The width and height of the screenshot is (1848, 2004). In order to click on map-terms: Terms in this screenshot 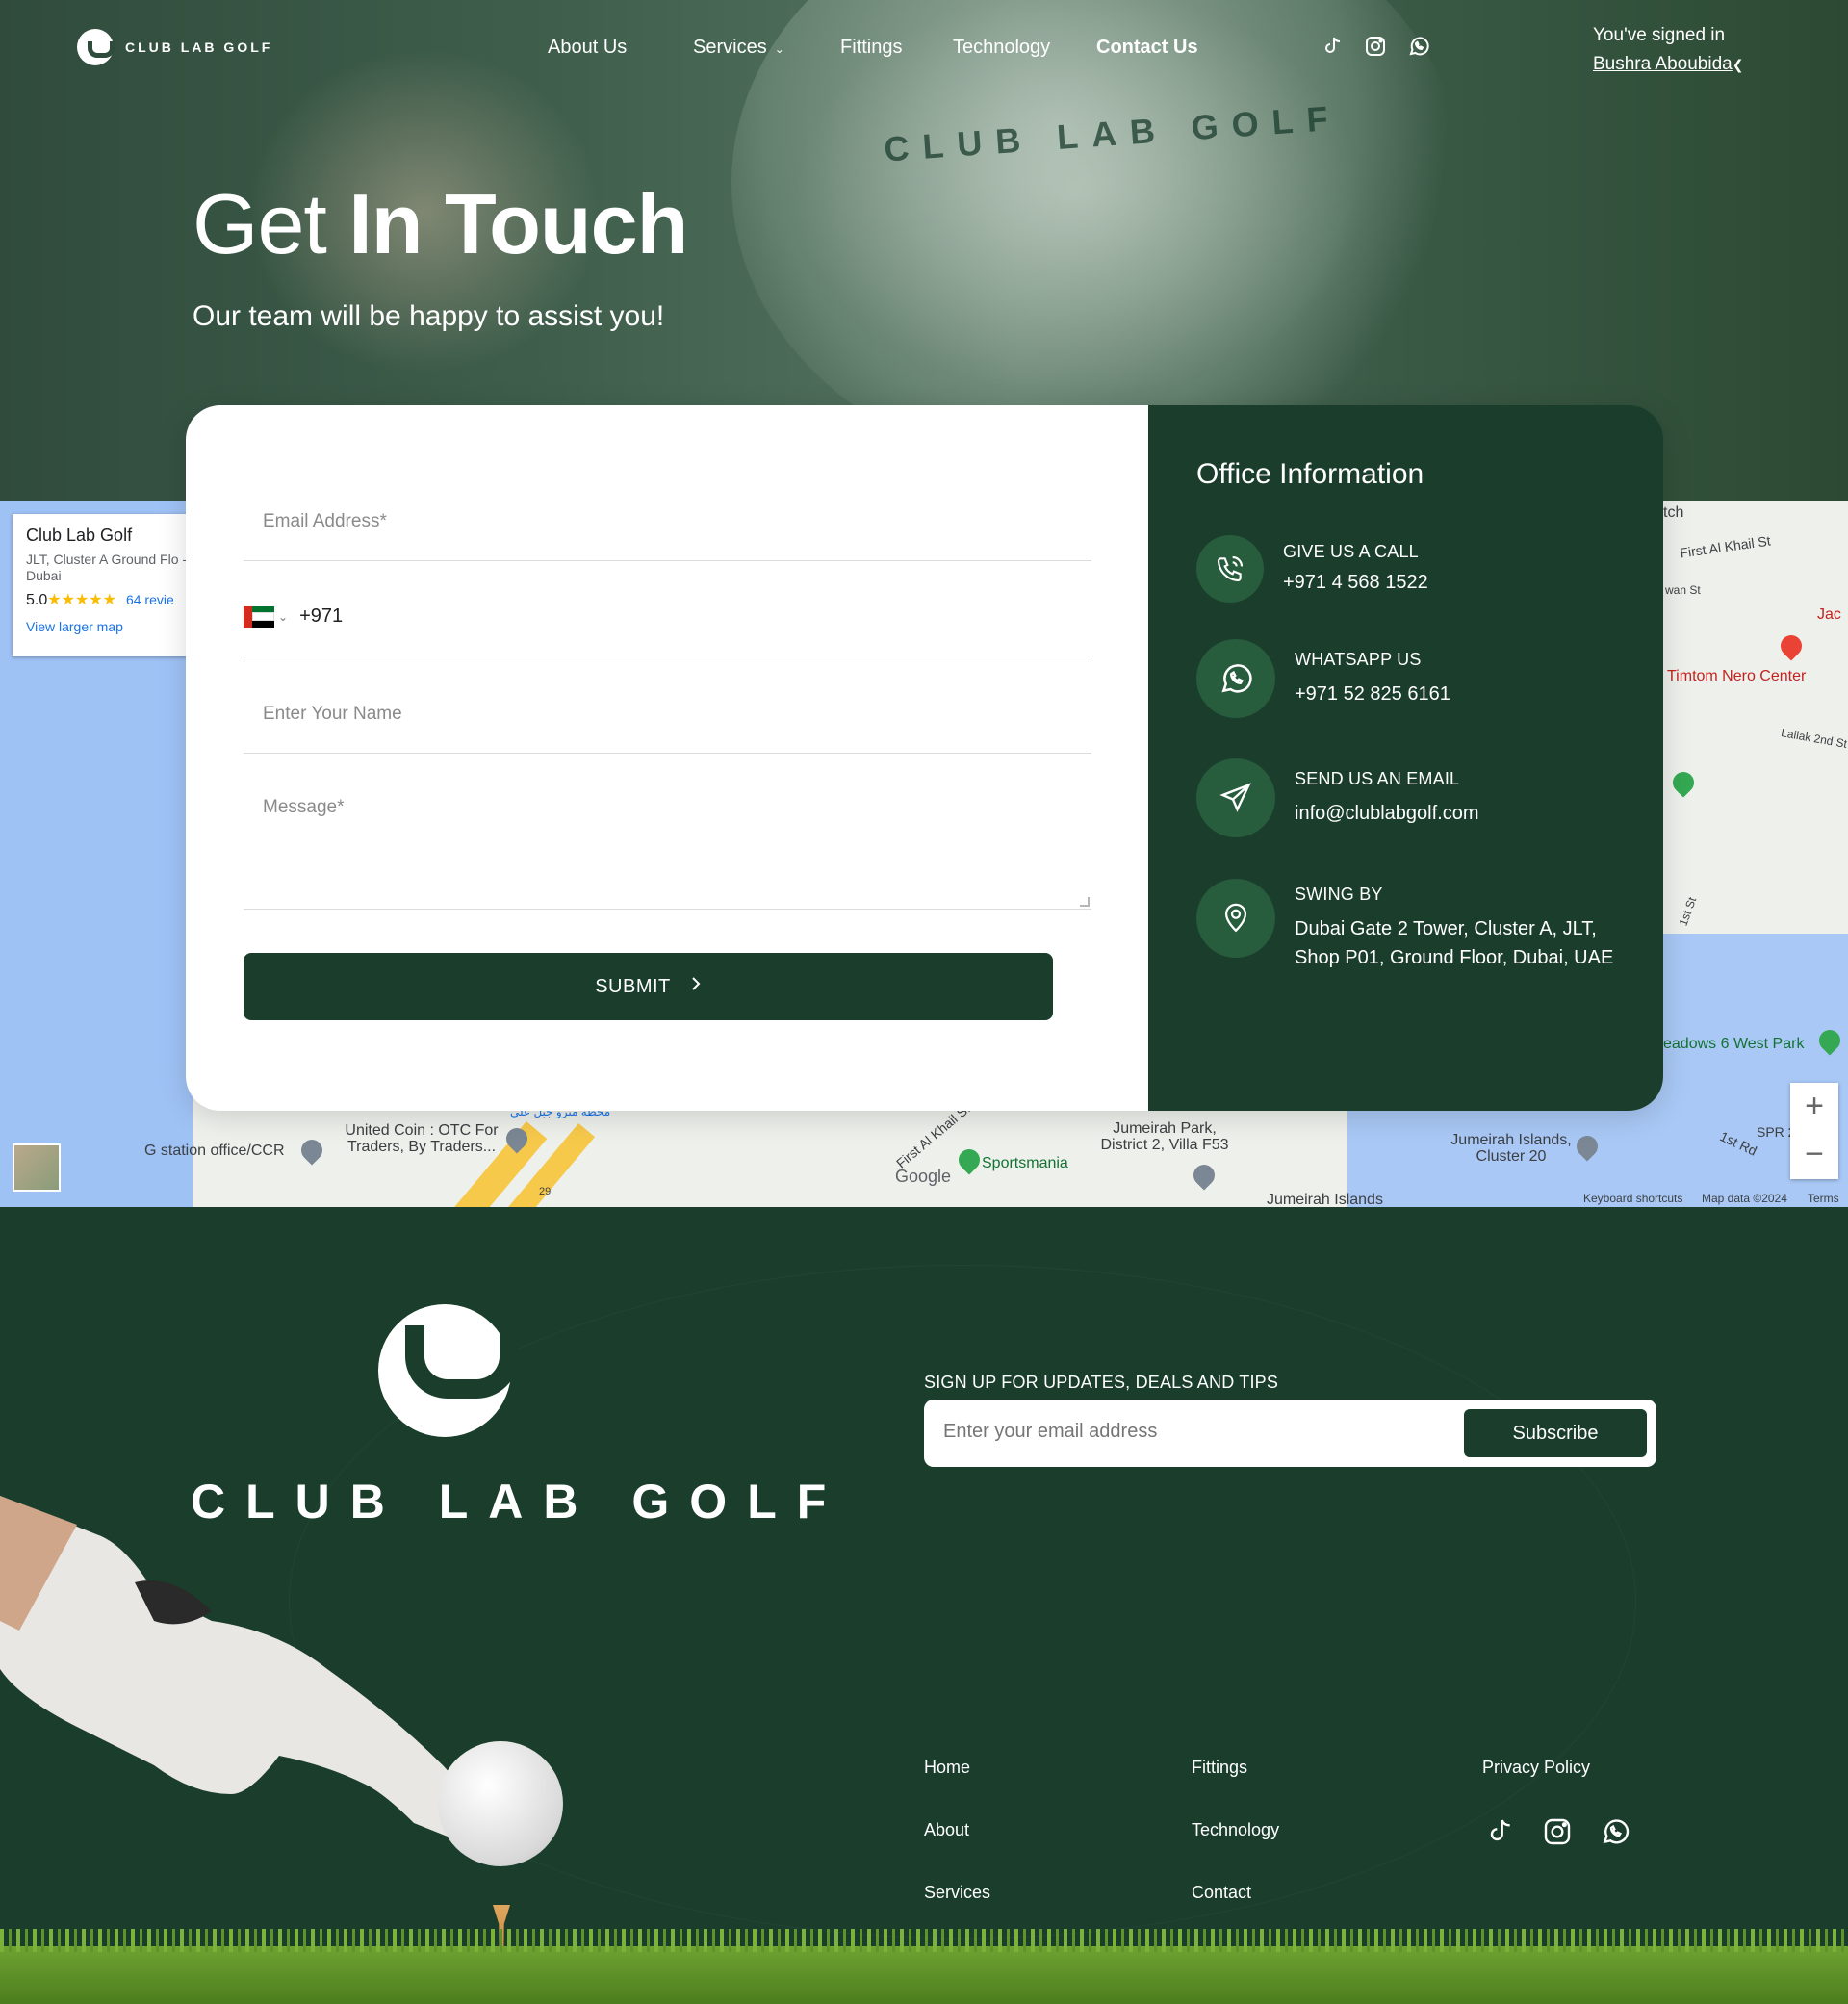, I will do `click(1823, 1198)`.